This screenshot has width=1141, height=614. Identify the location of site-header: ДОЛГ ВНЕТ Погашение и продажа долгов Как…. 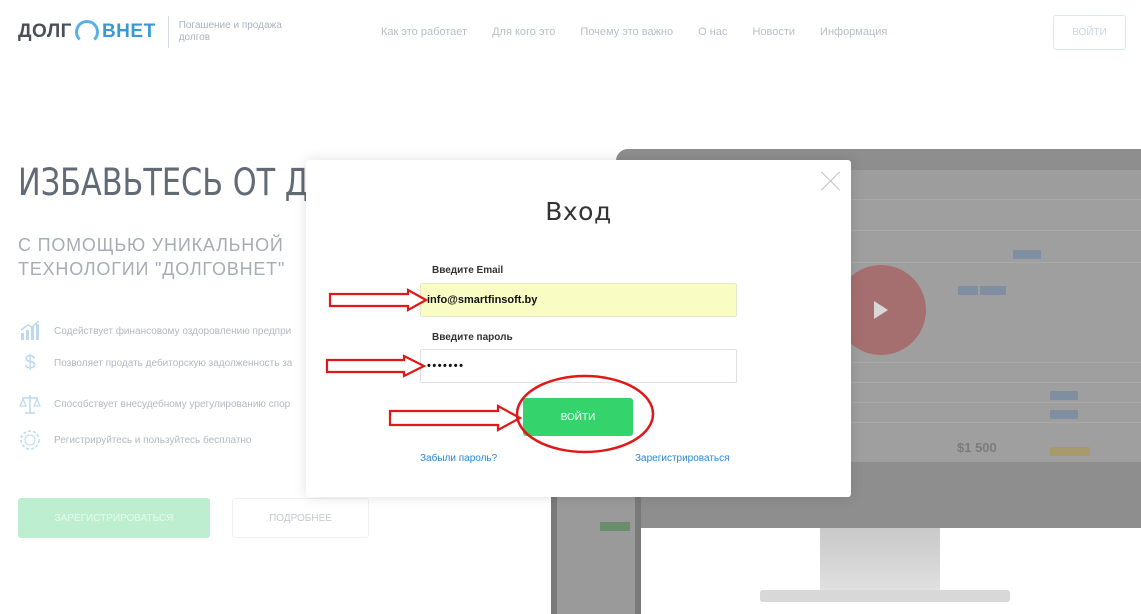
(570, 33).